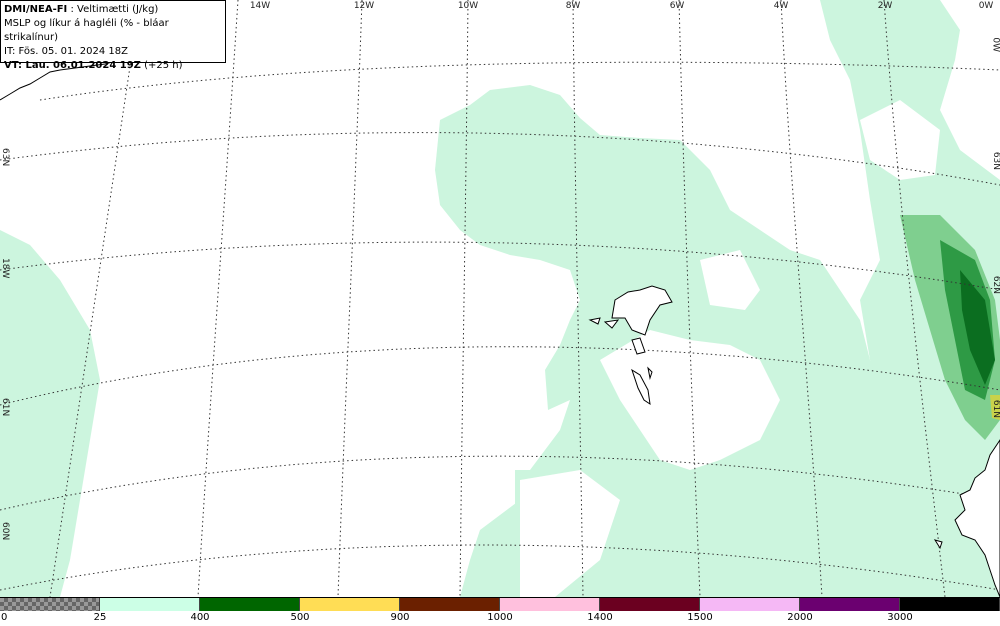 The image size is (1000, 626). I want to click on legend-tick-label: 900, so click(400, 617).